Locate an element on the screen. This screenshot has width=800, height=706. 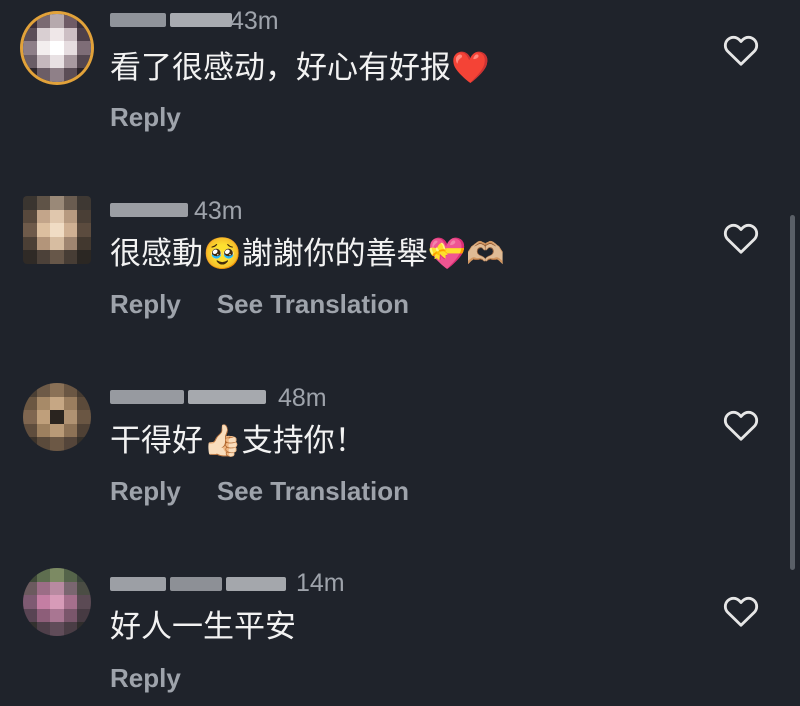
comment-text: 干得好👍🏻支持你！ is located at coordinates (238, 441).